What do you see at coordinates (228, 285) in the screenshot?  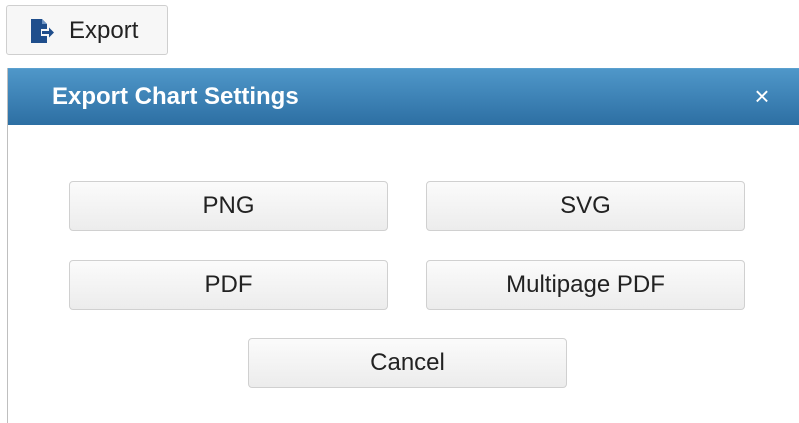 I see `pdf-button: PDF` at bounding box center [228, 285].